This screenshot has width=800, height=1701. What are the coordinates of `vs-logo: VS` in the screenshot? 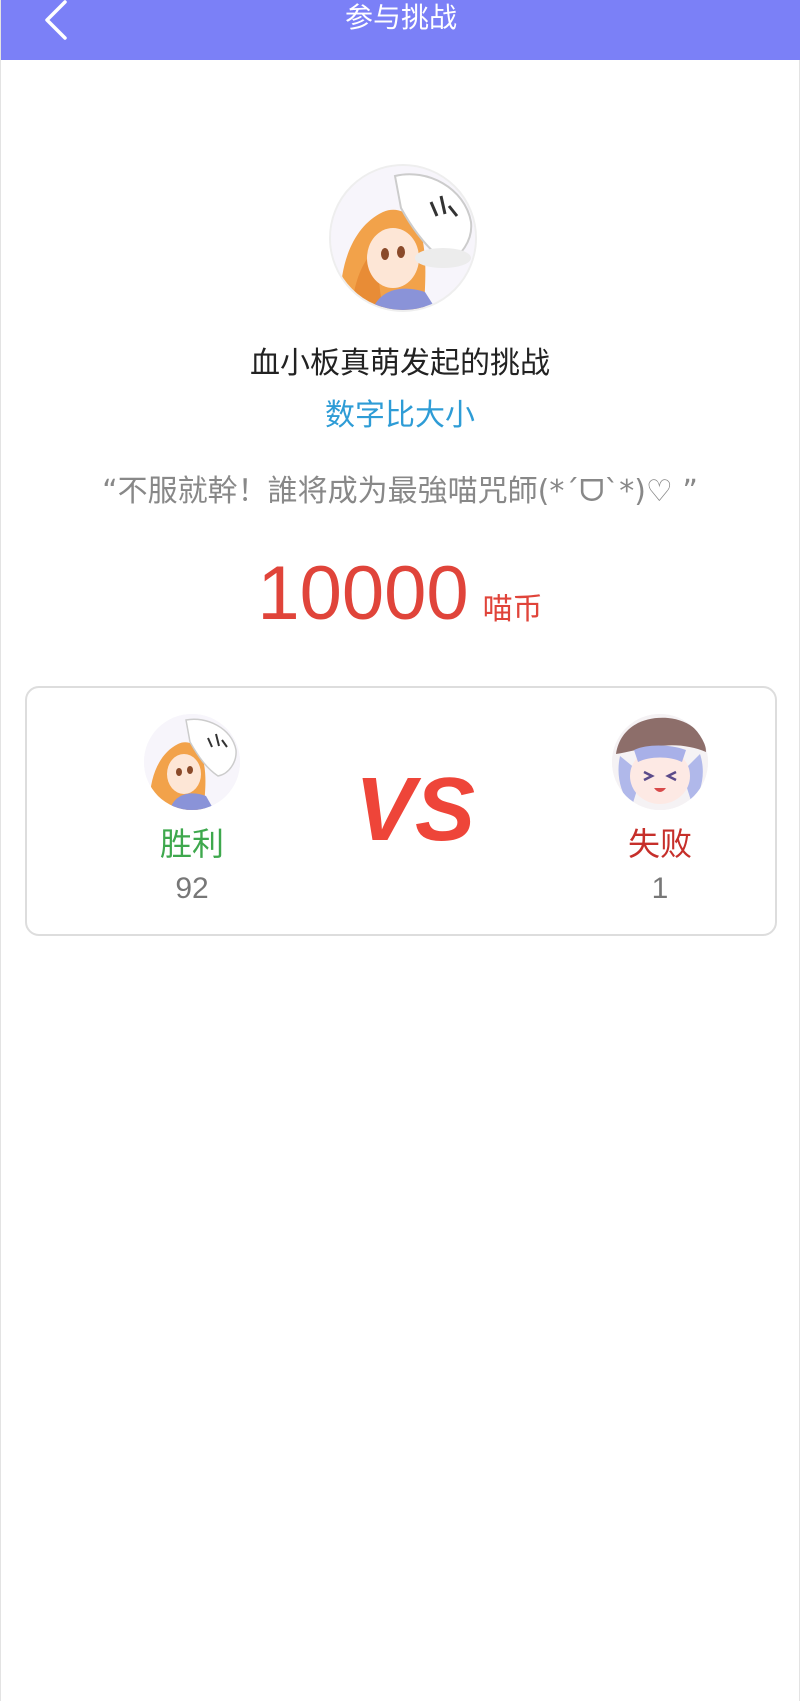 It's located at (415, 810).